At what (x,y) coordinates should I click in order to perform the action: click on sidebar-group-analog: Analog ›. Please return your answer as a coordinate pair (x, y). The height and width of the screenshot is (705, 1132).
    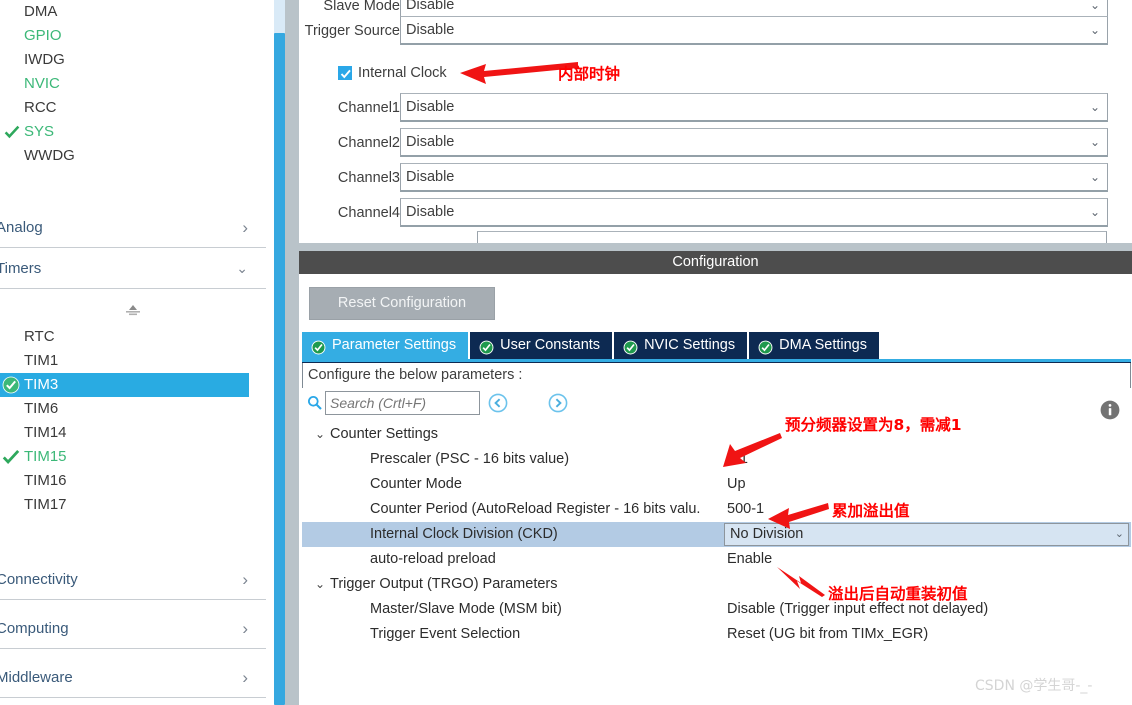
    Looking at the image, I should click on (133, 227).